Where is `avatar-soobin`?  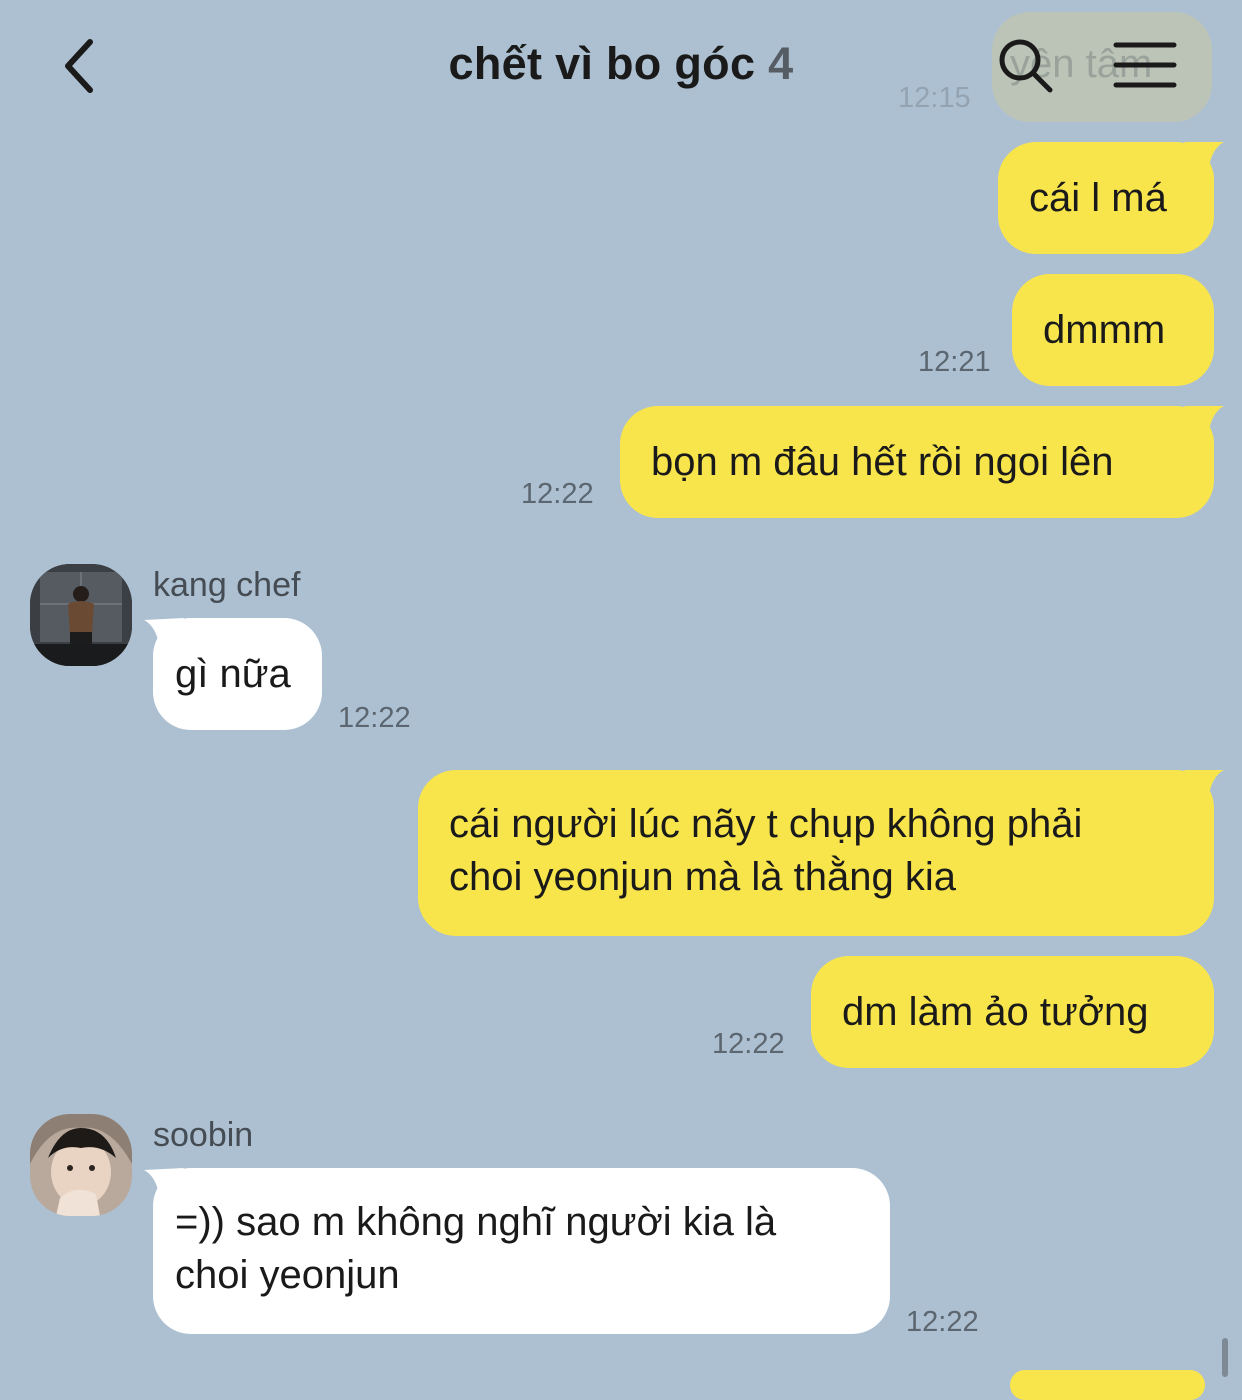 avatar-soobin is located at coordinates (81, 1165).